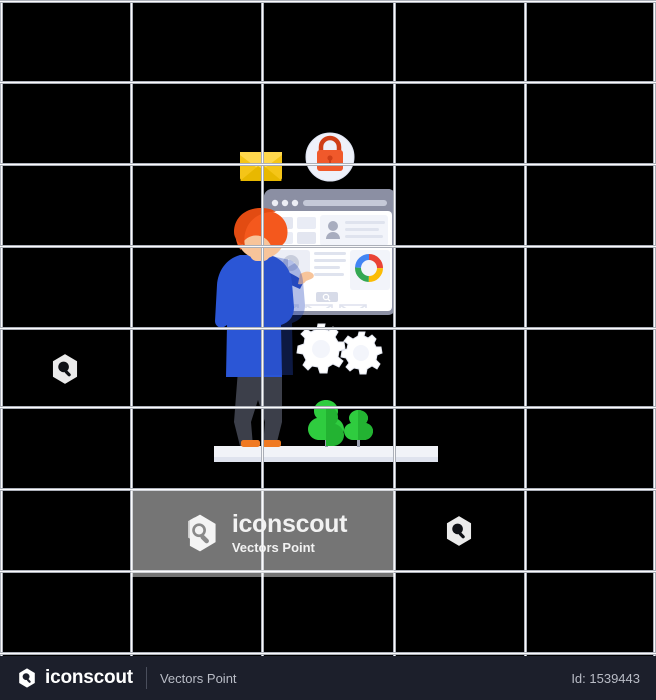 This screenshot has width=656, height=700. What do you see at coordinates (345, 203) in the screenshot?
I see `browser-address-bar` at bounding box center [345, 203].